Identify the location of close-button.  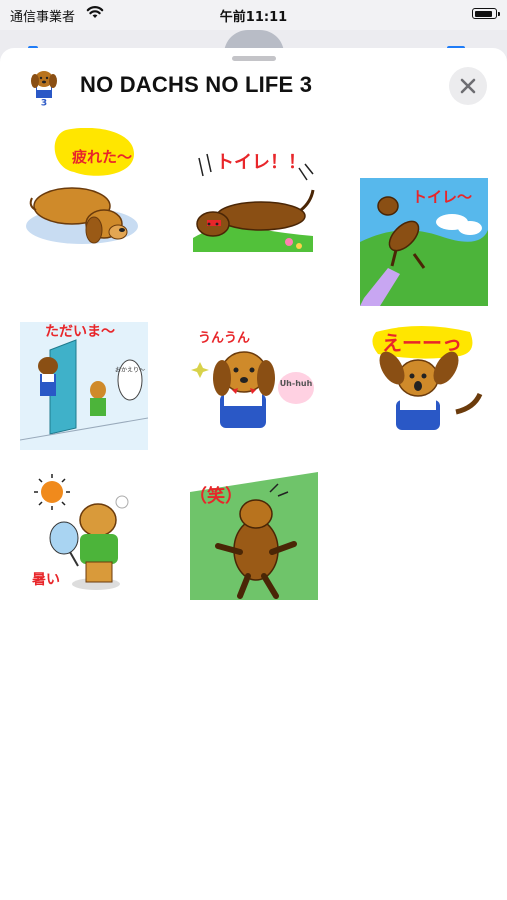
(468, 86).